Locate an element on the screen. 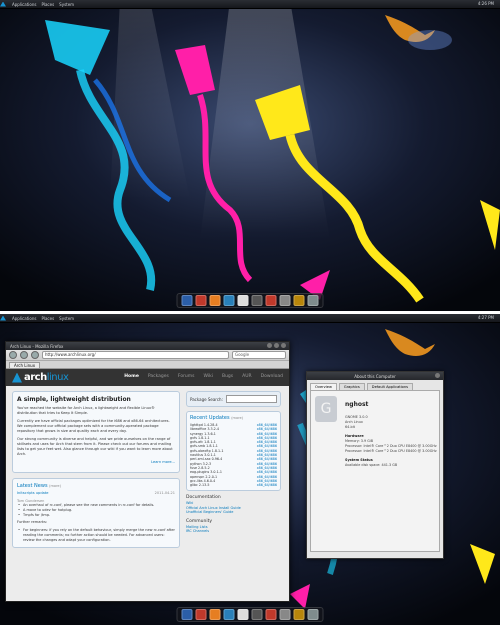 The height and width of the screenshot is (625, 500). news-item-title: Initscripts update is located at coordinates (32, 493).